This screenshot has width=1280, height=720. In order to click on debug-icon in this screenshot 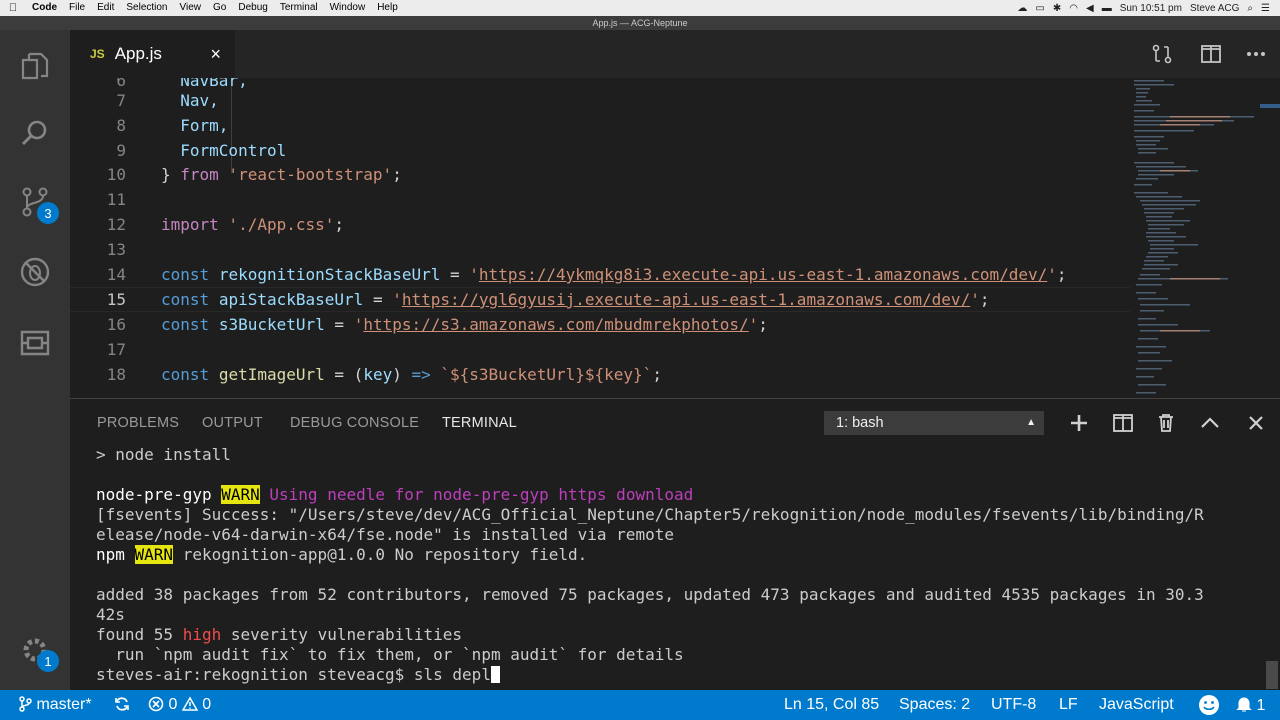, I will do `click(35, 272)`.